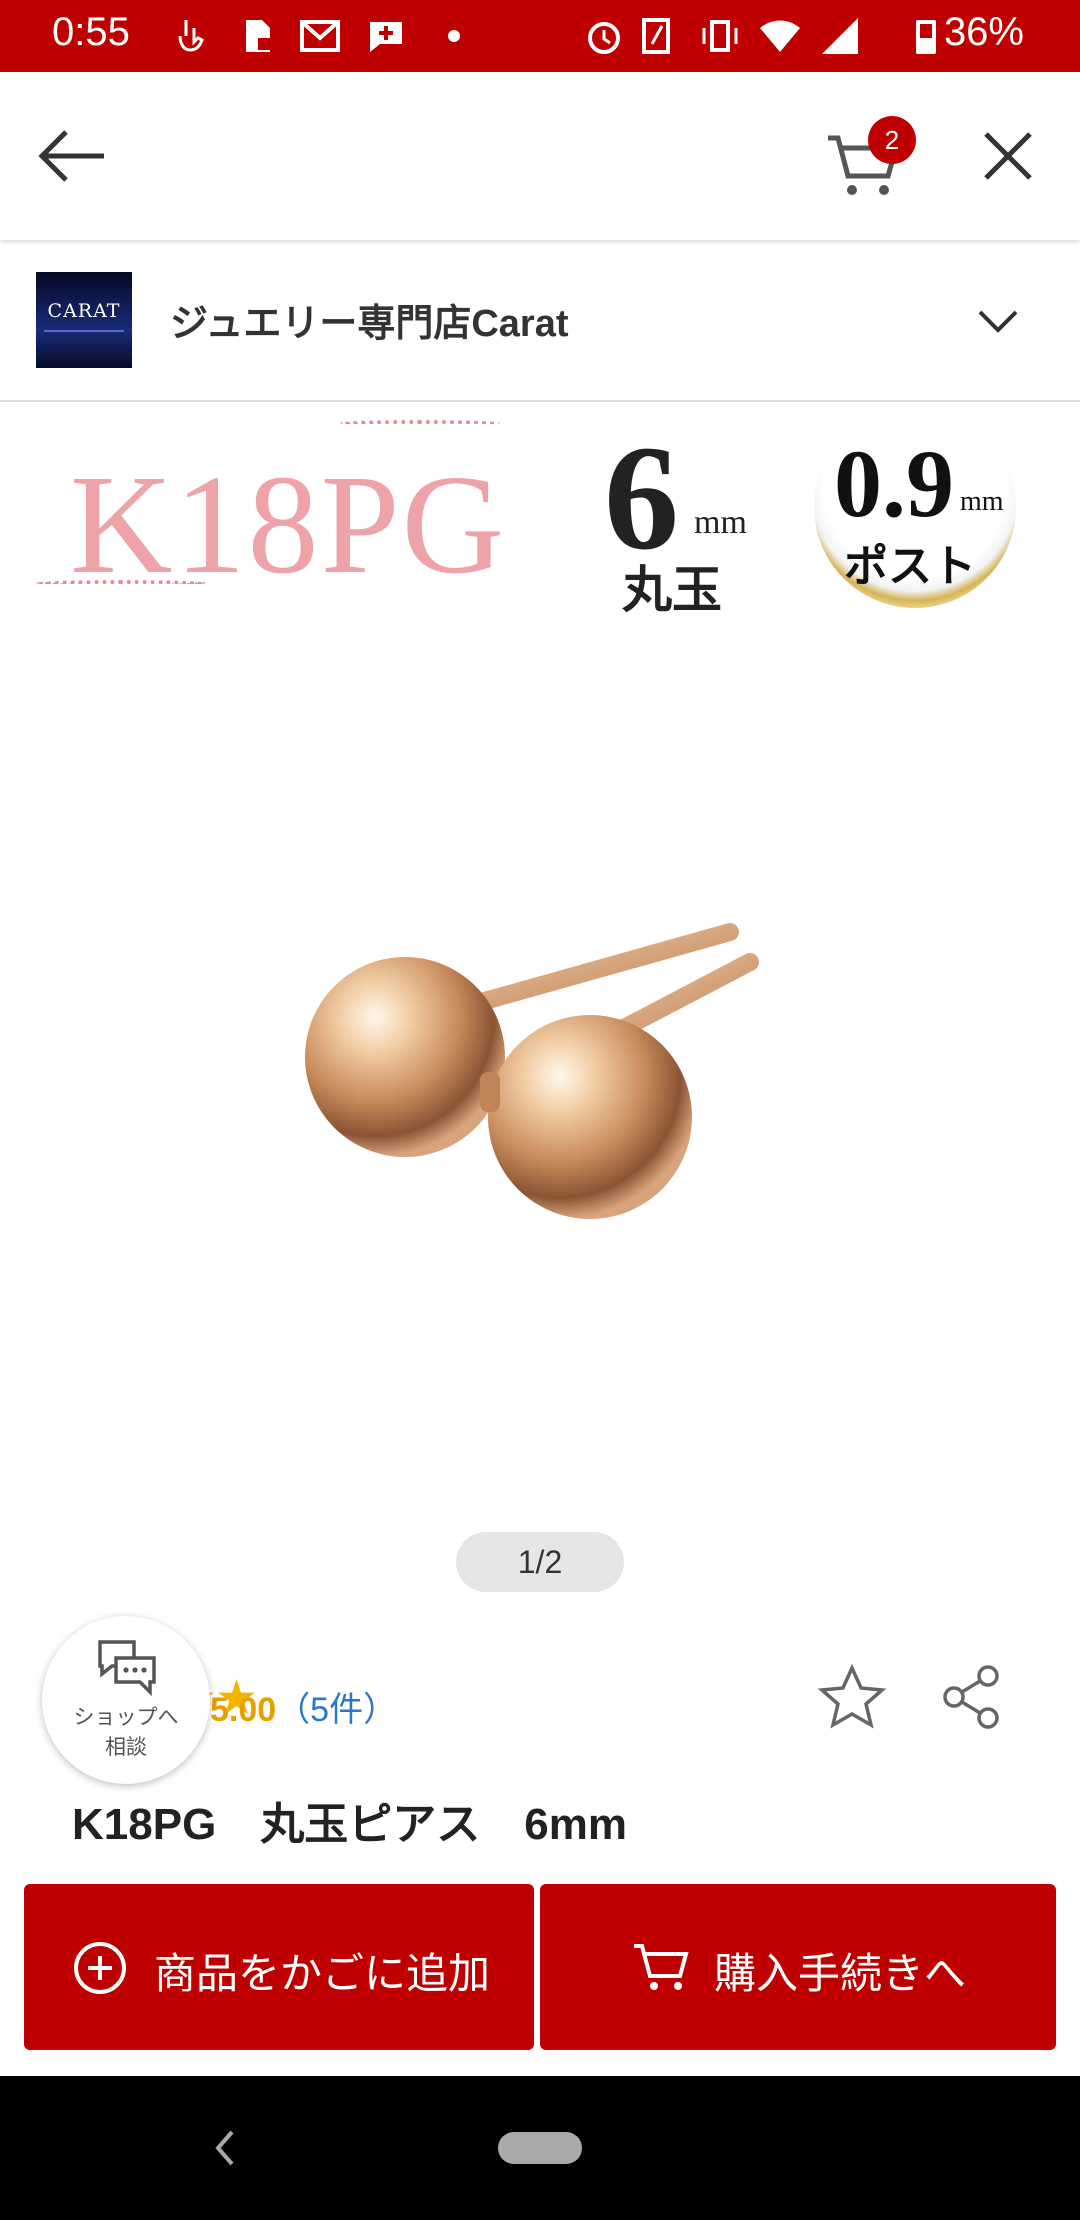 Image resolution: width=1080 pixels, height=2220 pixels. What do you see at coordinates (322, 1973) in the screenshot?
I see `add-to-cart-label: 商品をかごに追加` at bounding box center [322, 1973].